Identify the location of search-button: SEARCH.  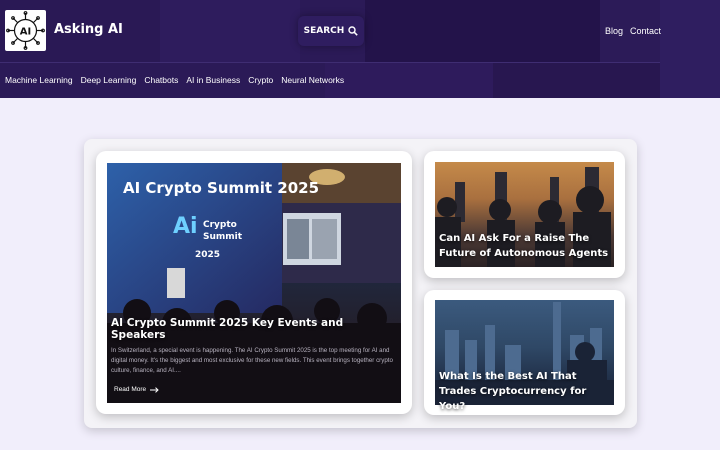
(331, 31).